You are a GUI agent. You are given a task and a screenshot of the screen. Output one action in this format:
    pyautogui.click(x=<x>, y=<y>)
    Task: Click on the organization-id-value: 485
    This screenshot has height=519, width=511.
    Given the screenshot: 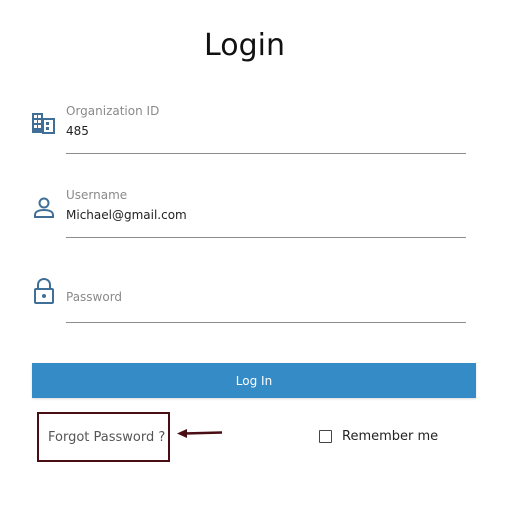 What is the action you would take?
    pyautogui.click(x=77, y=131)
    